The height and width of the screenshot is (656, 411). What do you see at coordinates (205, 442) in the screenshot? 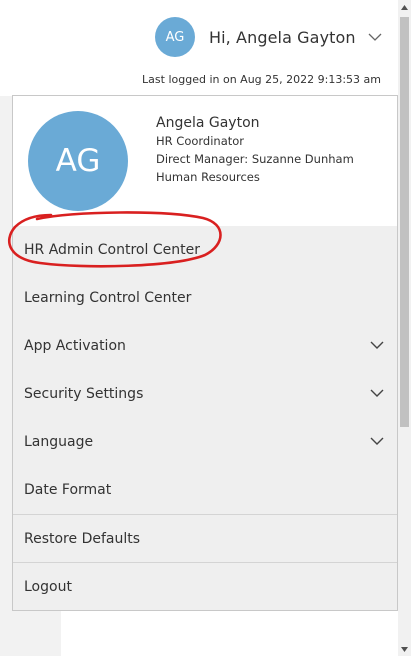
I see `menu-item-language: Language` at bounding box center [205, 442].